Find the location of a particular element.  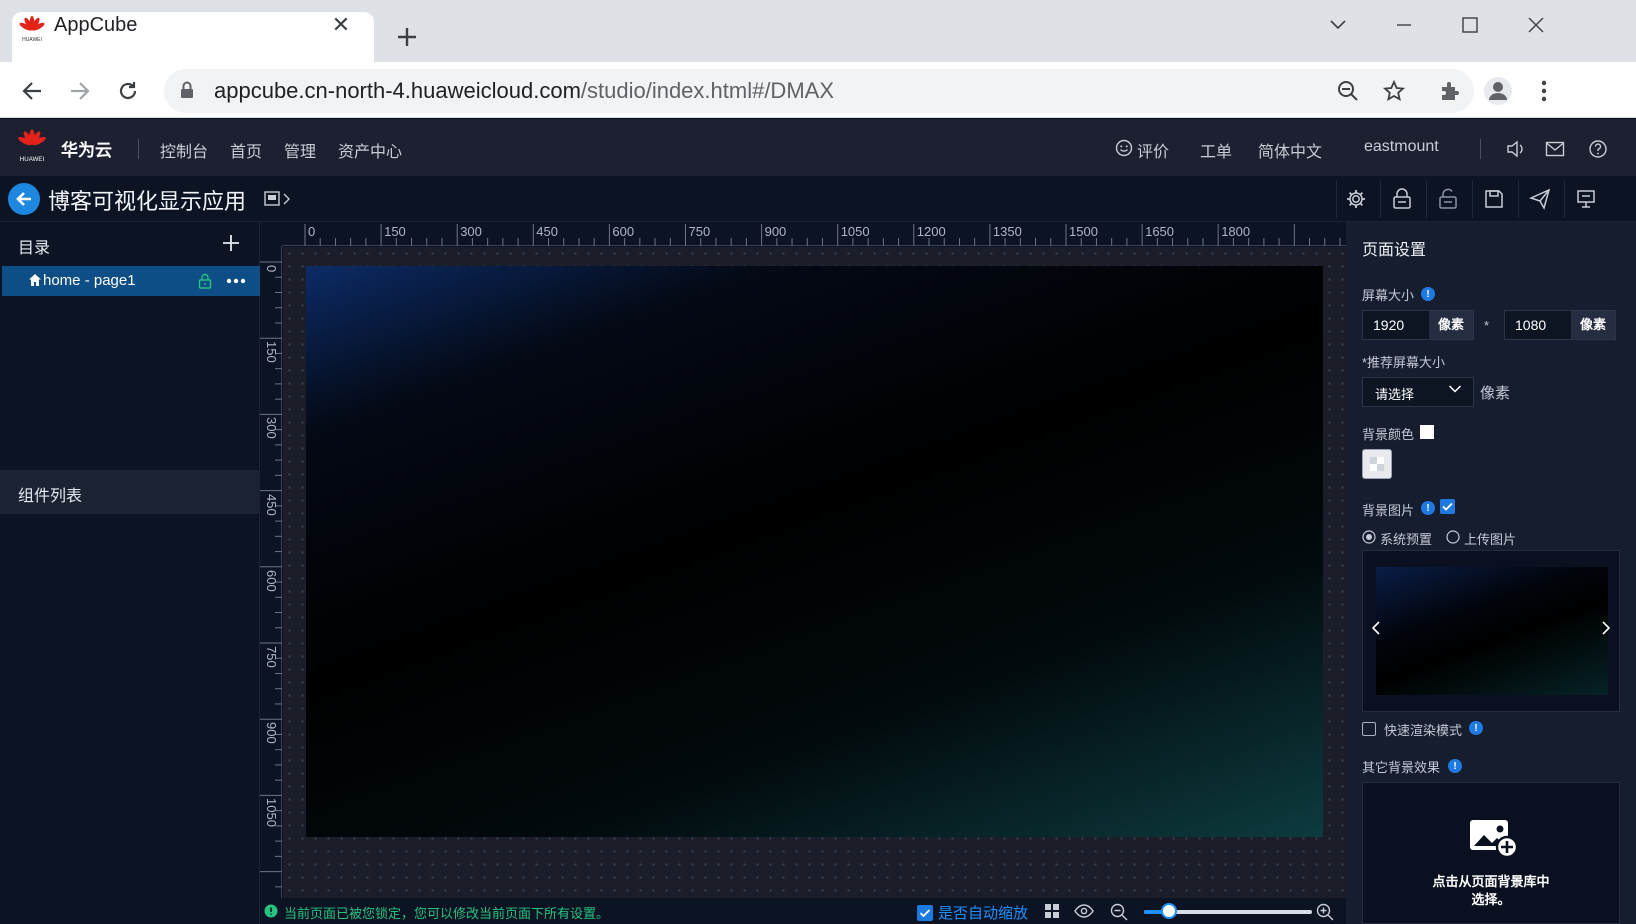

bookmark-star-icon is located at coordinates (1394, 91).